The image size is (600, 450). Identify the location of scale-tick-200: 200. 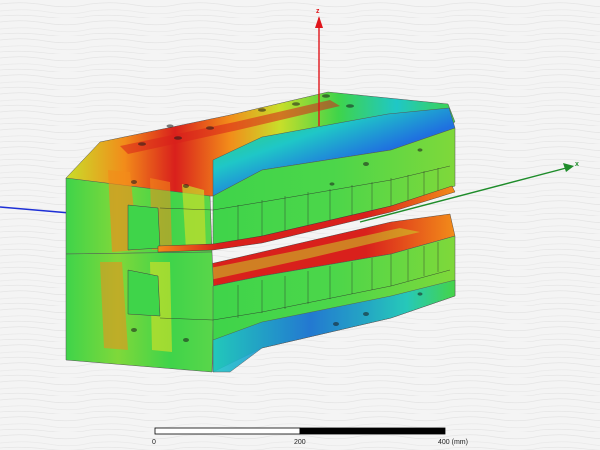
(300, 442).